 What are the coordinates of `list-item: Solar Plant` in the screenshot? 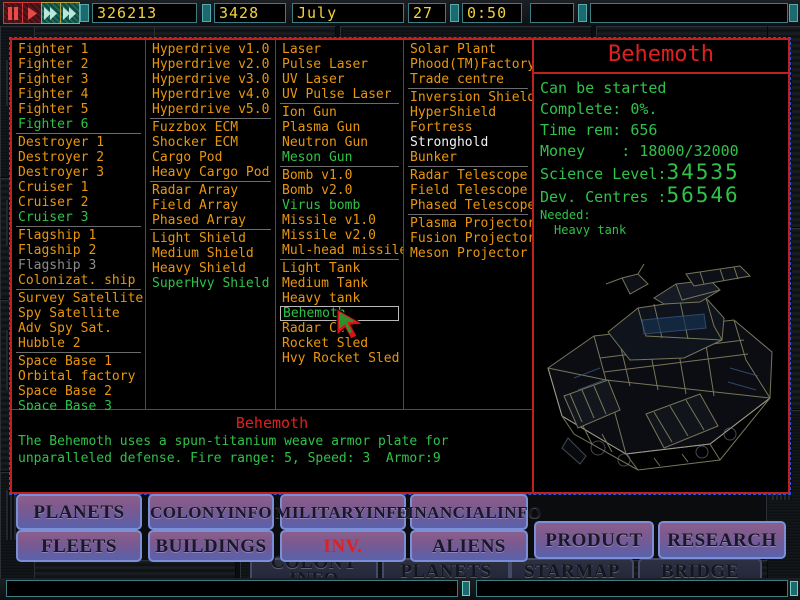 It's located at (470, 49).